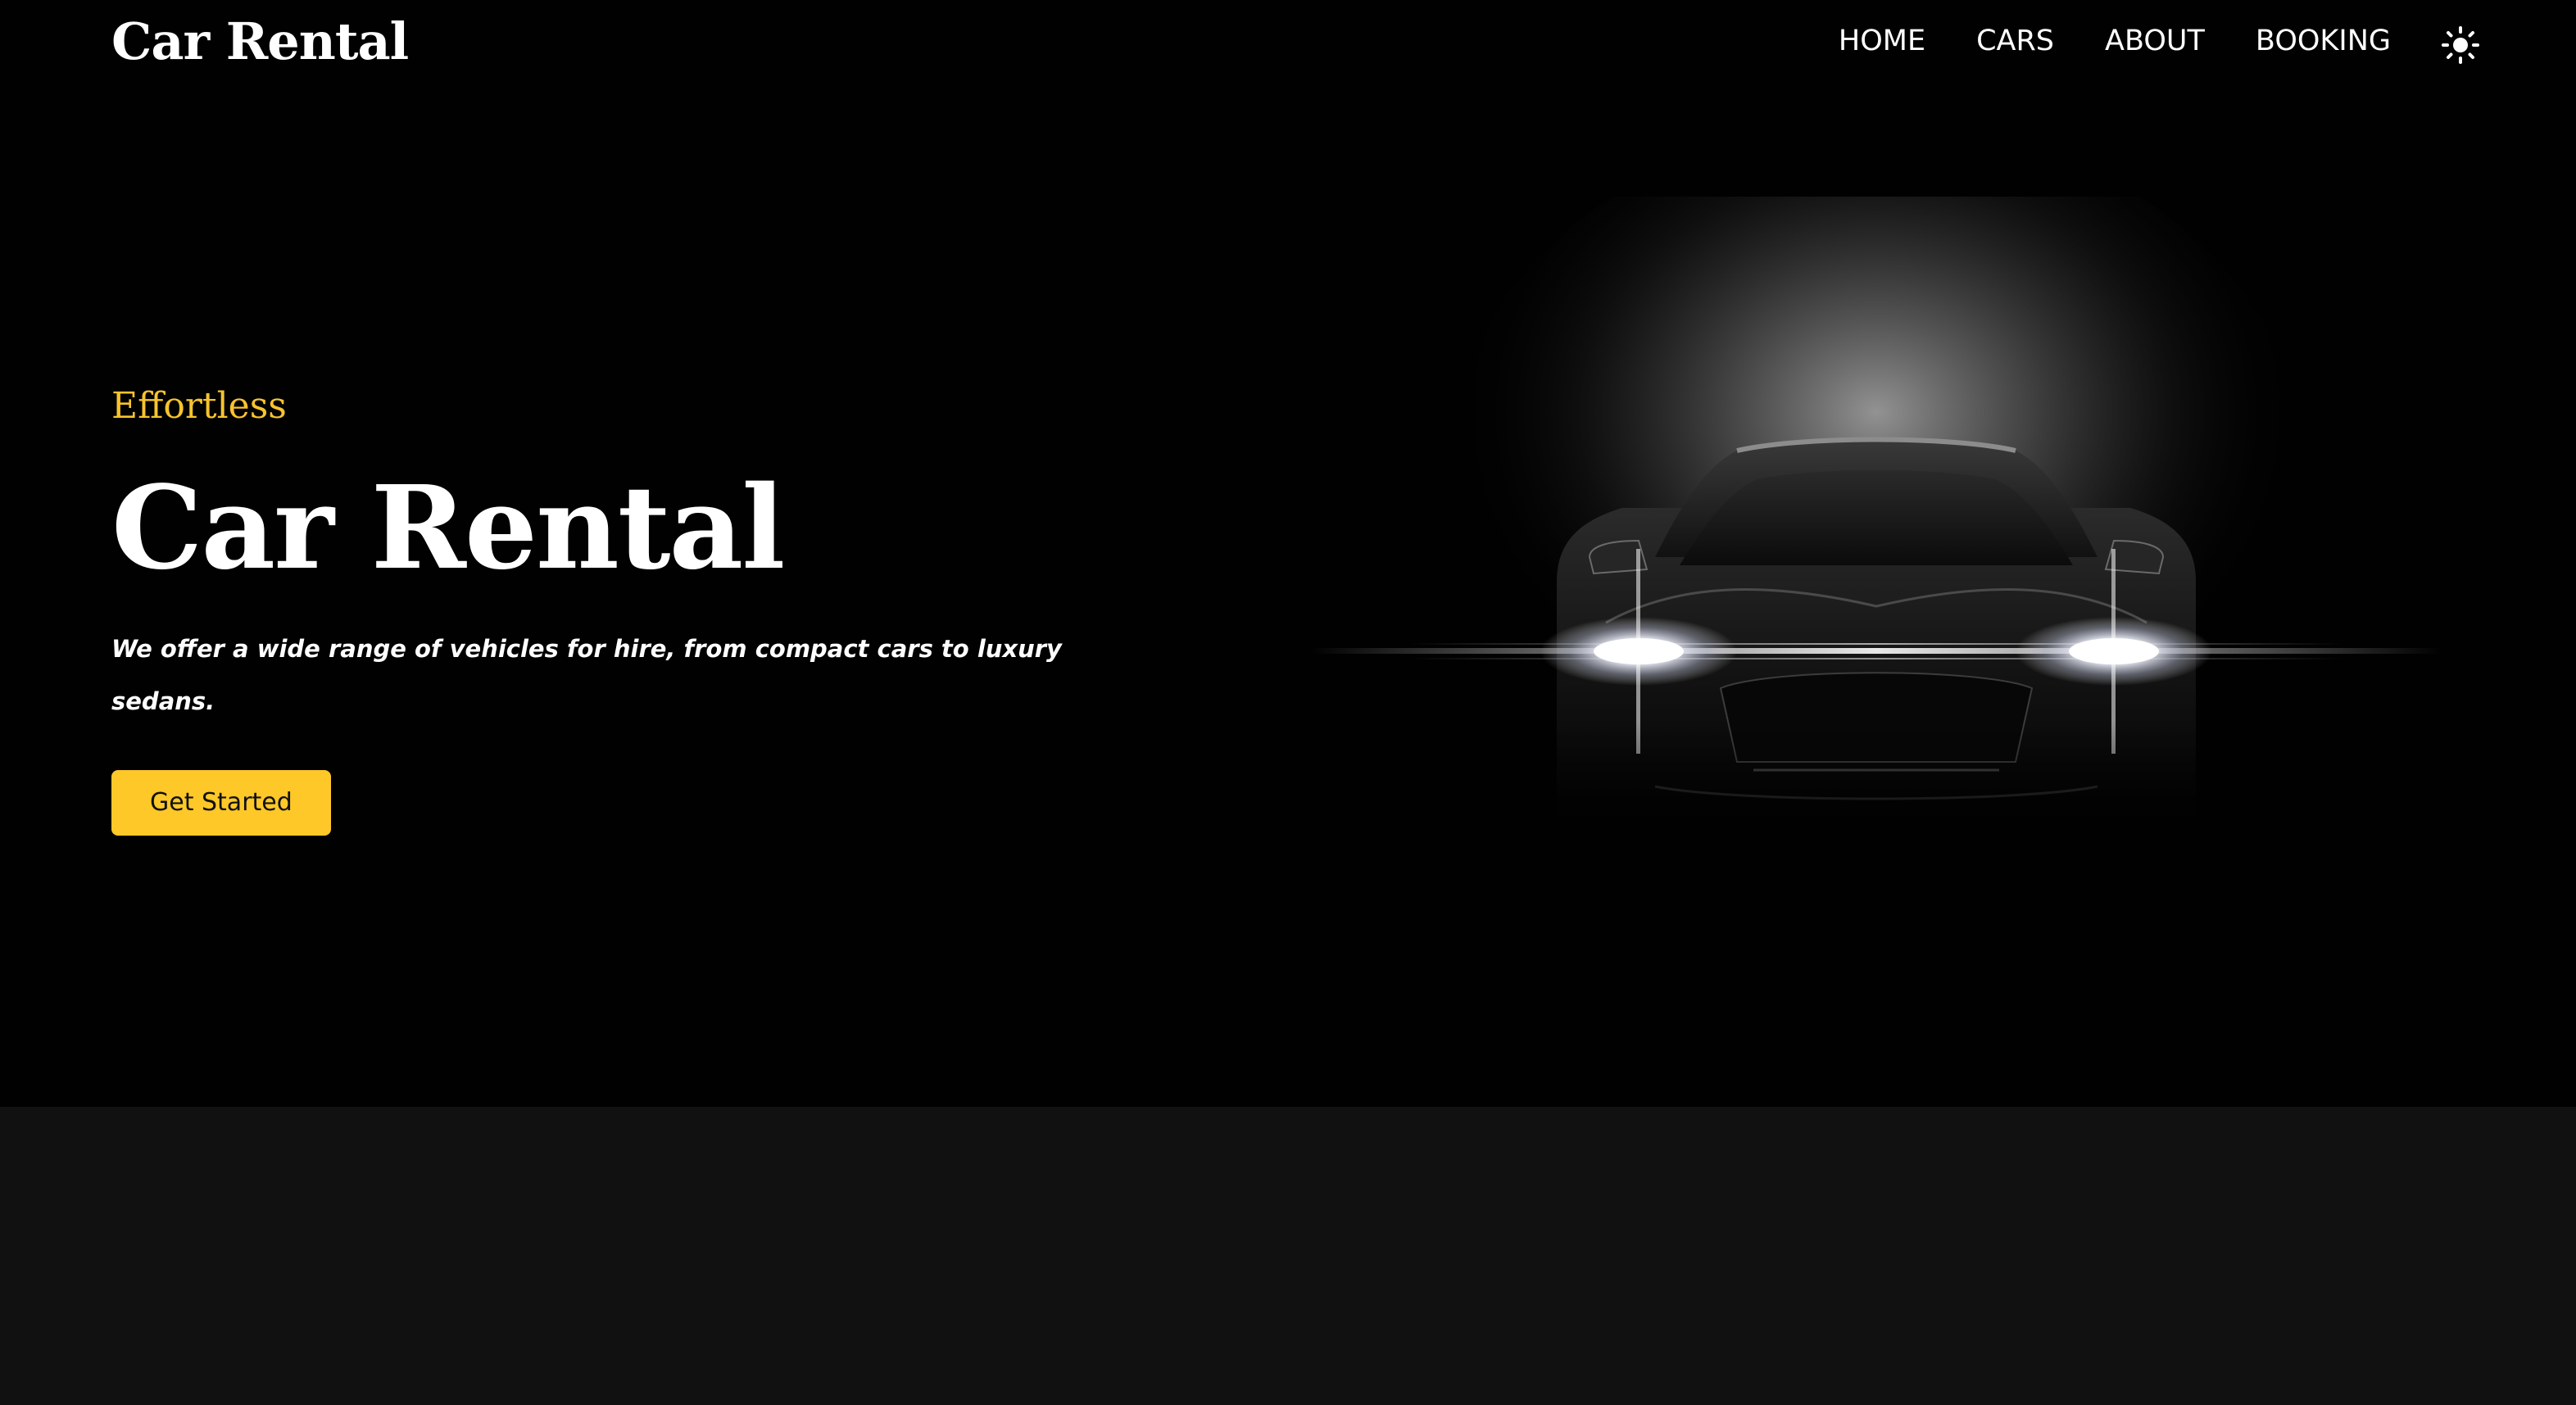 This screenshot has height=1405, width=2576. Describe the element at coordinates (448, 528) in the screenshot. I see `hero-title: Car Rental` at that location.